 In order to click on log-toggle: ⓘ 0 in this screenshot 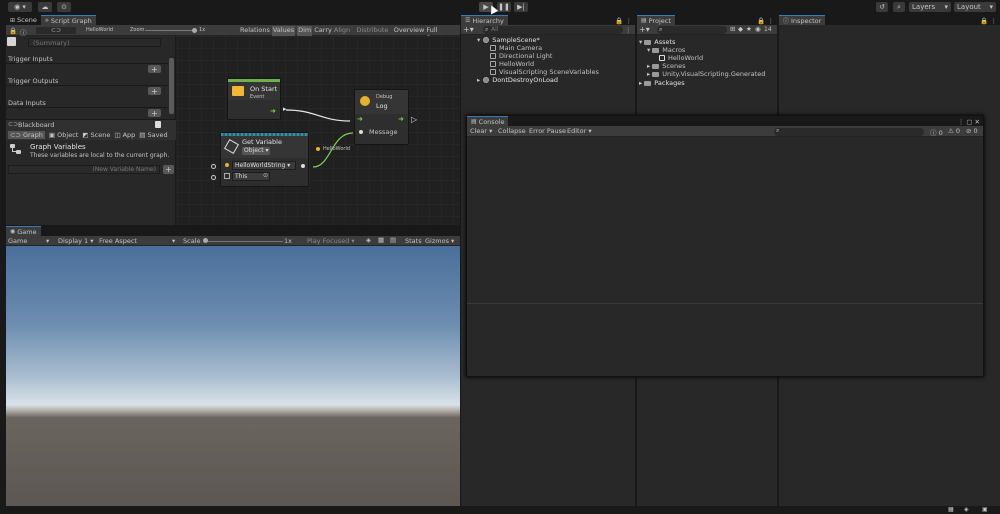, I will do `click(936, 132)`.